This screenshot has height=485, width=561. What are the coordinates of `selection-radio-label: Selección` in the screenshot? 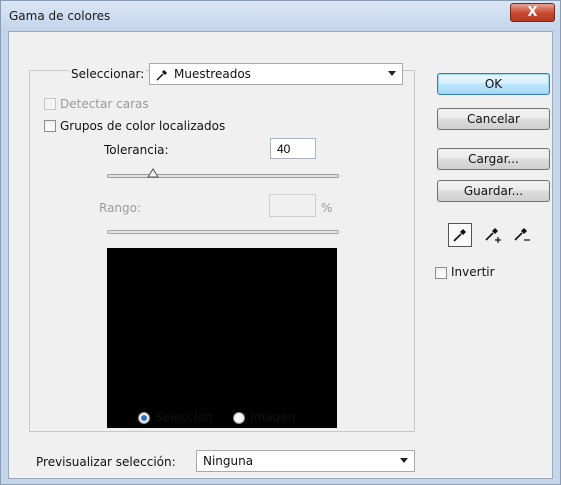 It's located at (184, 417).